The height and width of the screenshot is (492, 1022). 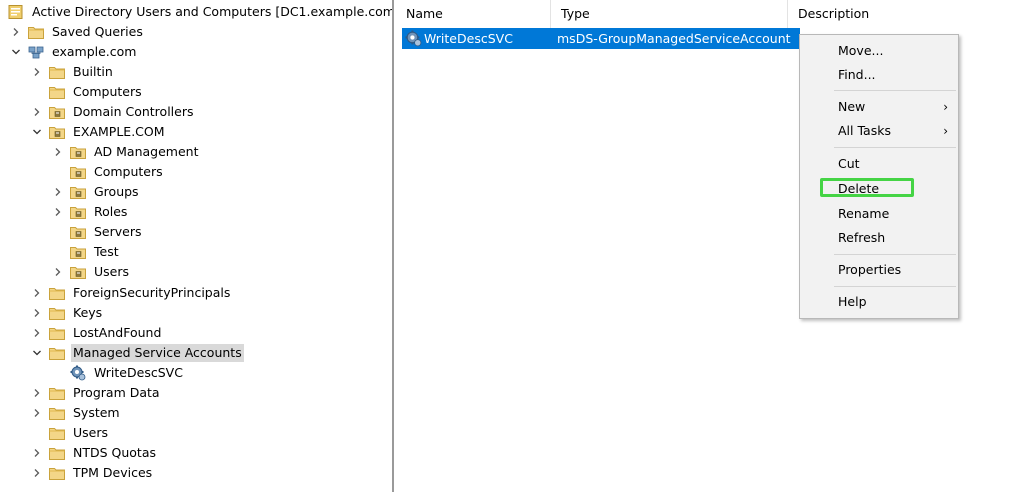 I want to click on snapin-root-icon, so click(x=16, y=12).